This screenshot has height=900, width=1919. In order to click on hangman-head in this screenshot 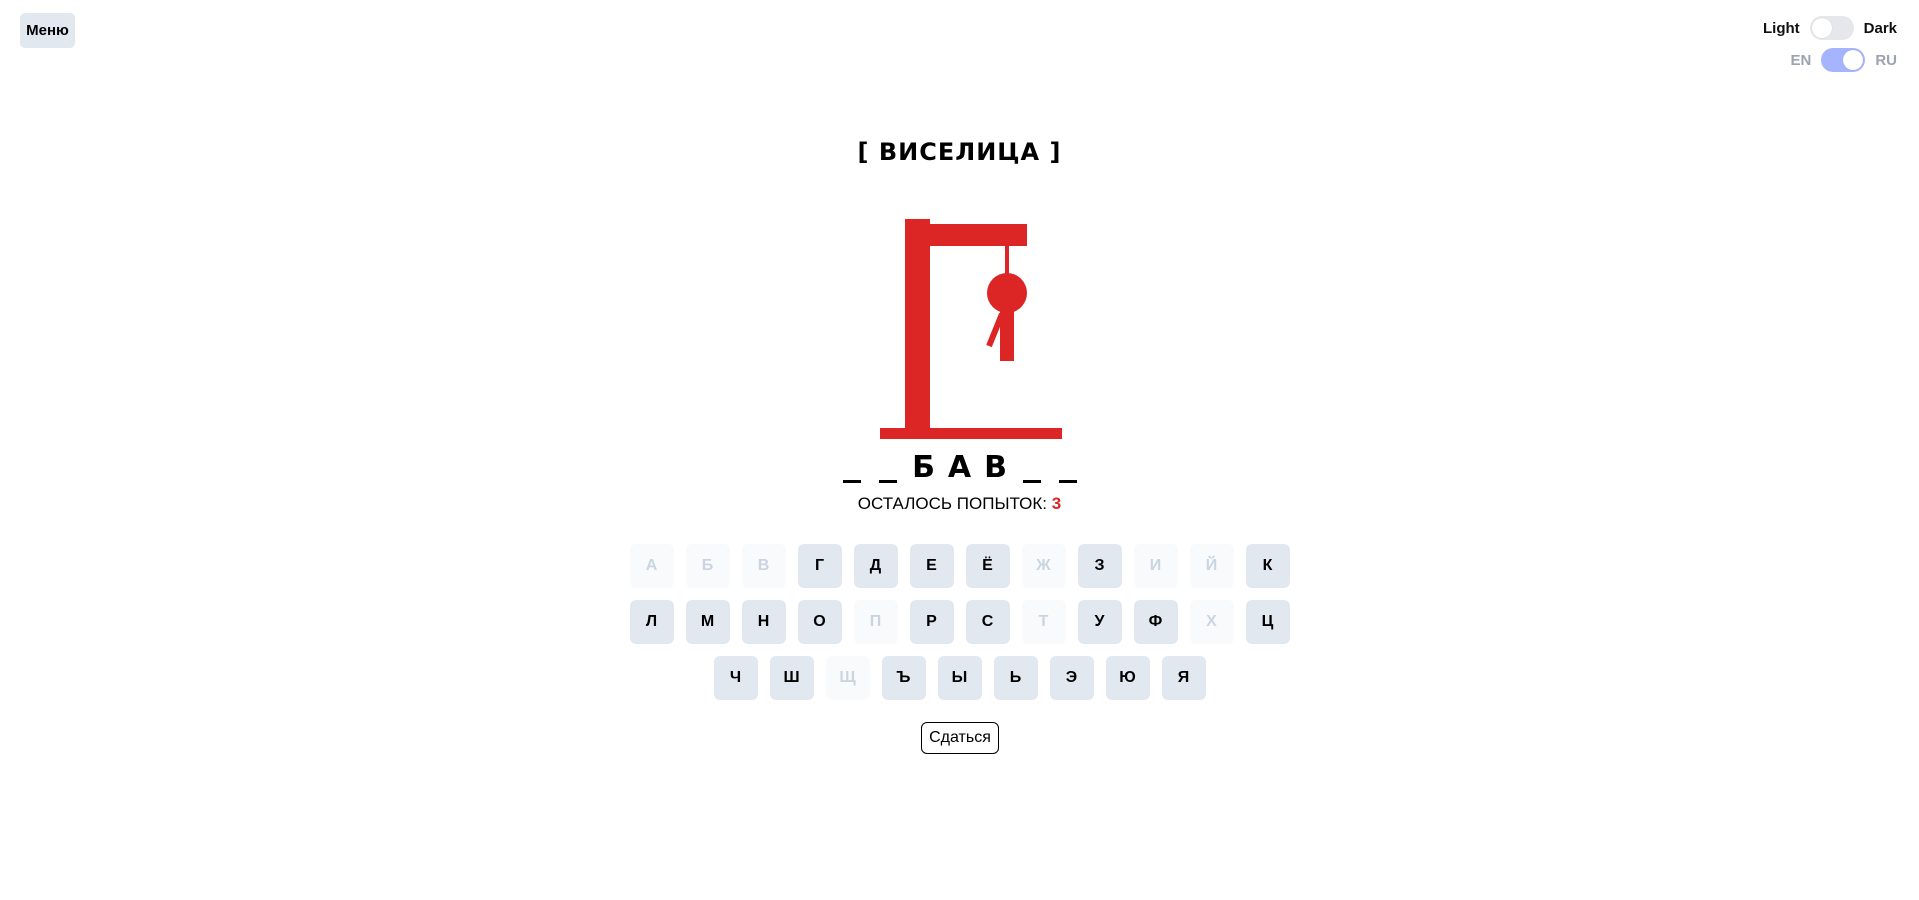, I will do `click(1007, 293)`.